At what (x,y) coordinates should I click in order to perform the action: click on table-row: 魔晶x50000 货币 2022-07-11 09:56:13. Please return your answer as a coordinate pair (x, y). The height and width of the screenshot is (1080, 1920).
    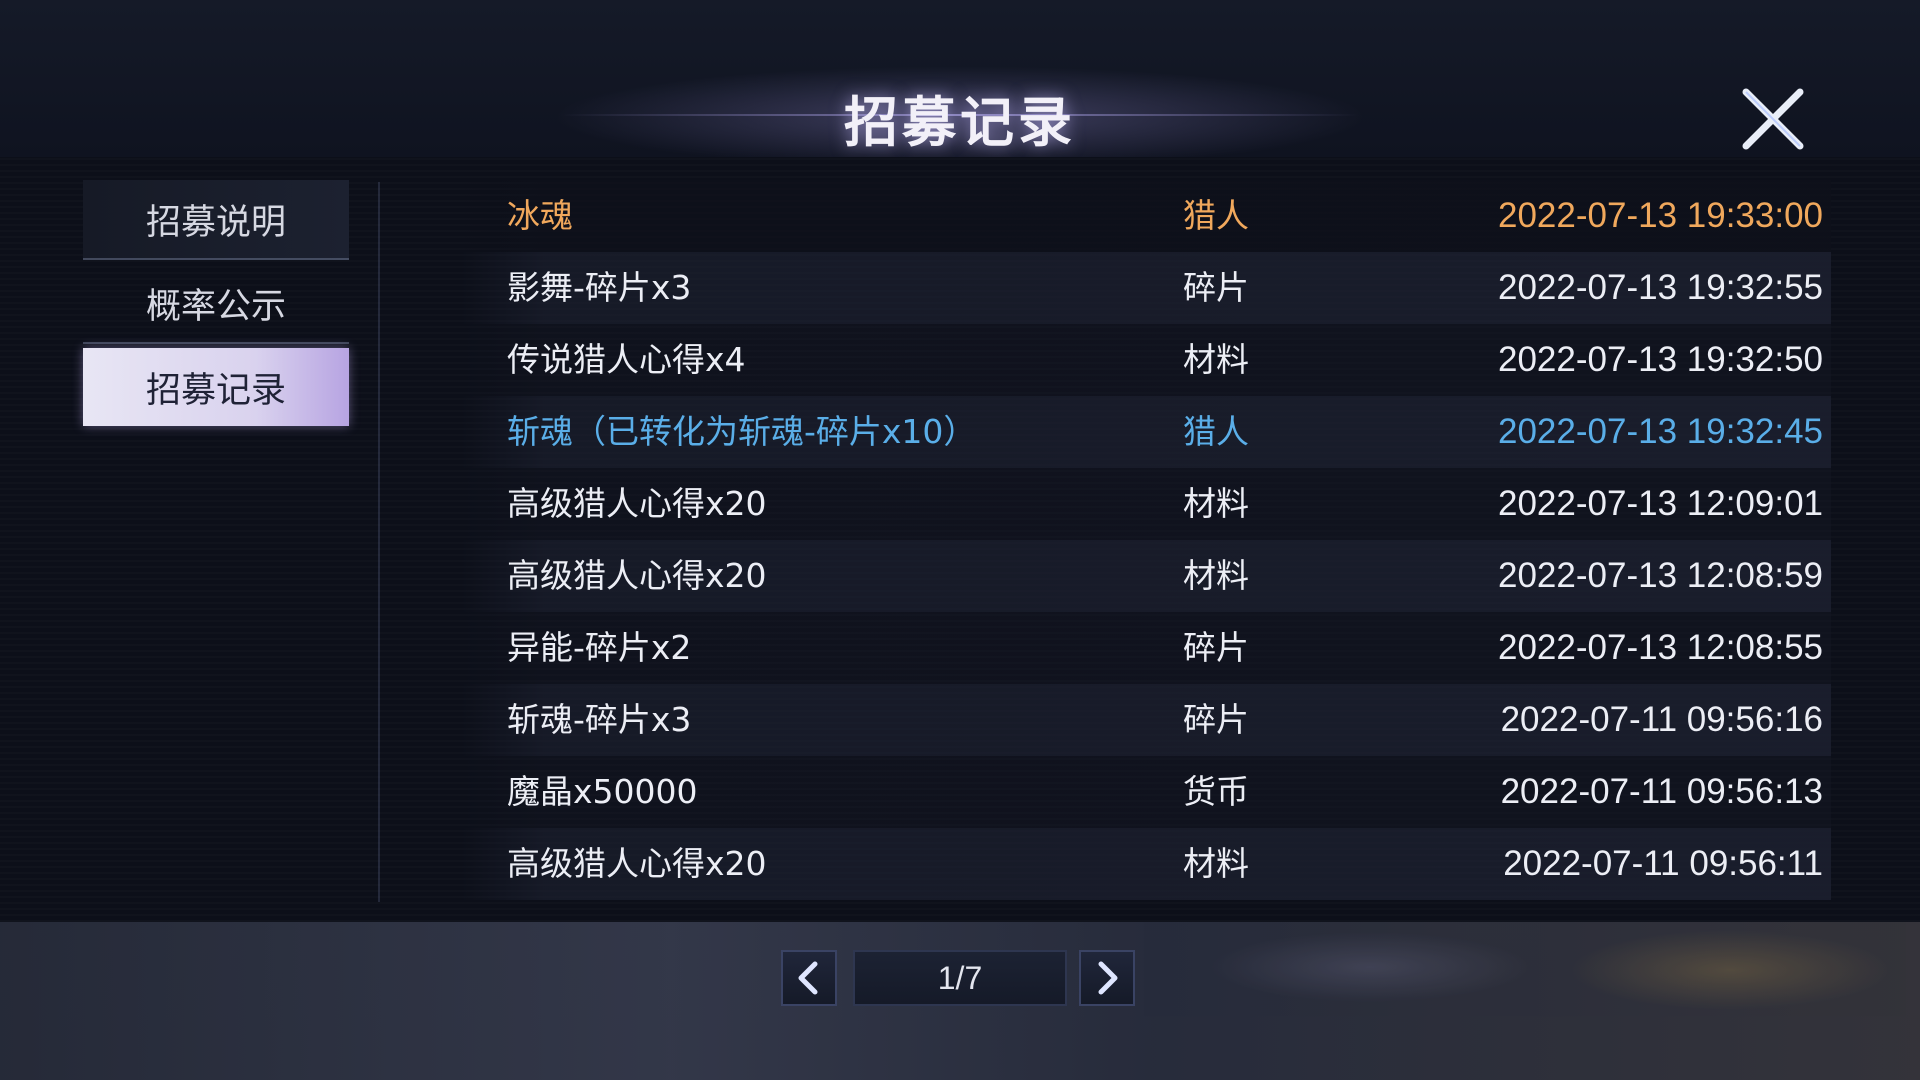
    Looking at the image, I should click on (1146, 792).